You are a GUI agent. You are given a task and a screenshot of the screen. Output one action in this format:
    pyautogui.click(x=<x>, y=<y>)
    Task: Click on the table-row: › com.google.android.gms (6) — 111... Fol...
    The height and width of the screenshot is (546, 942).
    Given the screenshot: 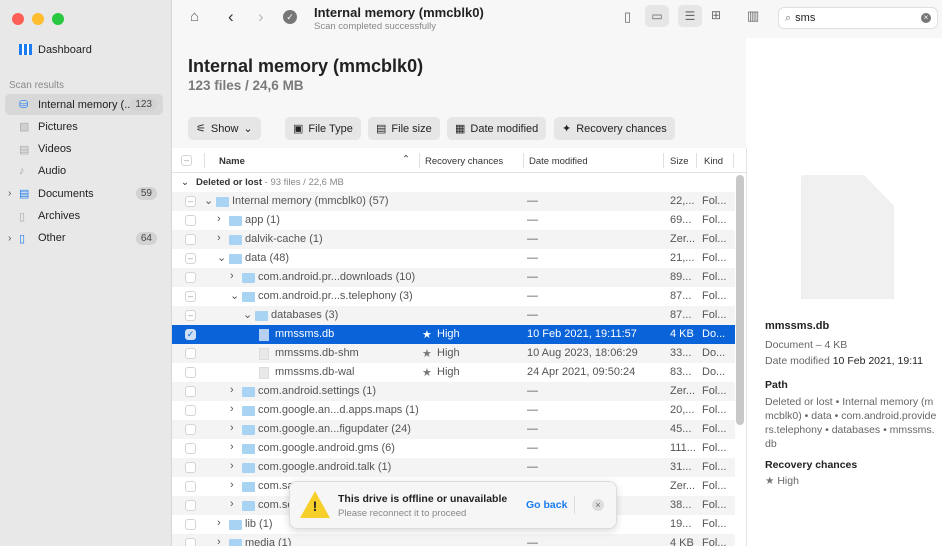 What is the action you would take?
    pyautogui.click(x=453, y=448)
    